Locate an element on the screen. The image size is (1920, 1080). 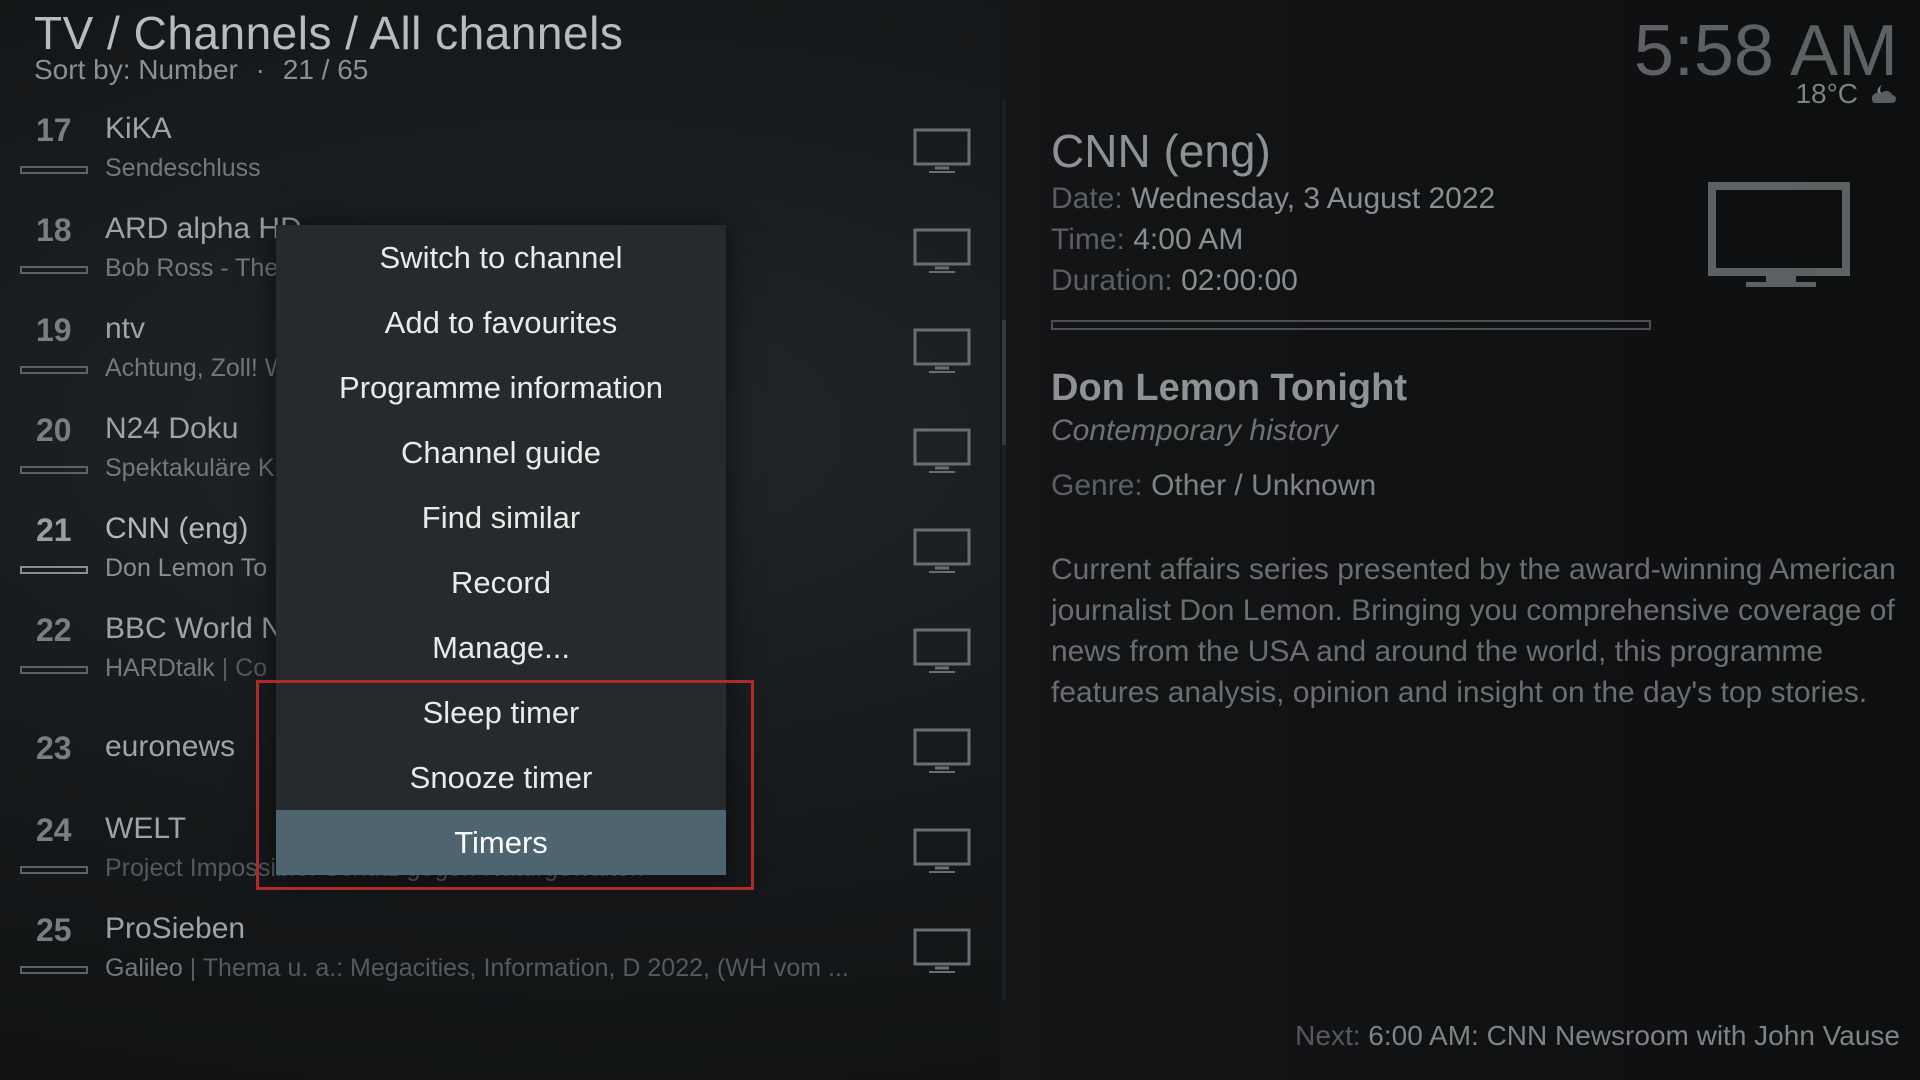
time-label: Time: is located at coordinates (1088, 239).